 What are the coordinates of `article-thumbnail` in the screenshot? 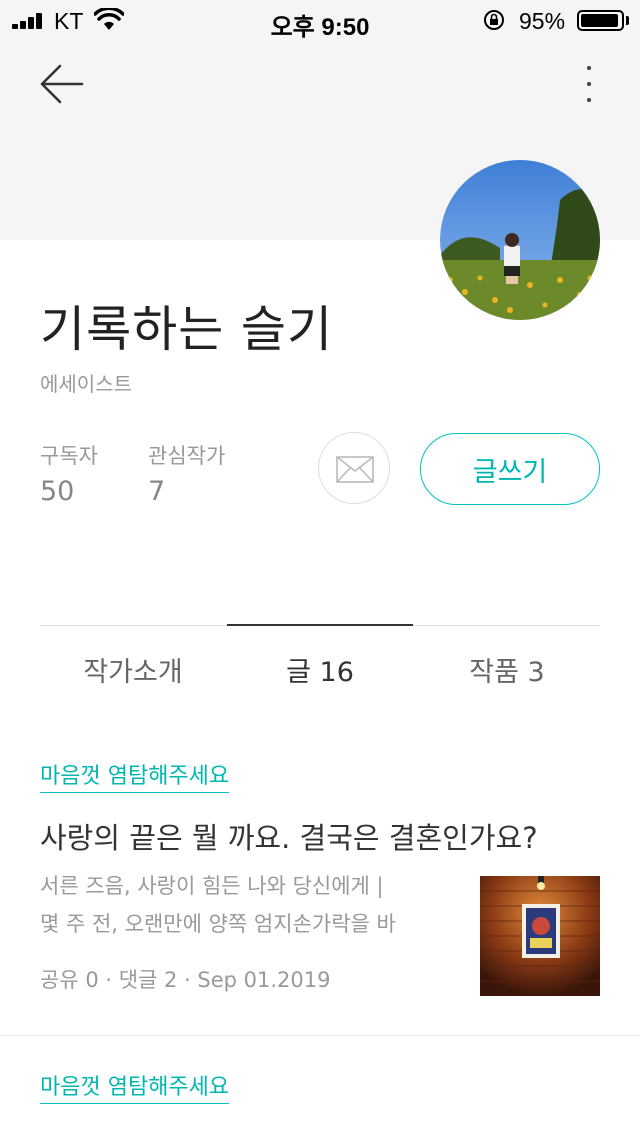 It's located at (540, 936).